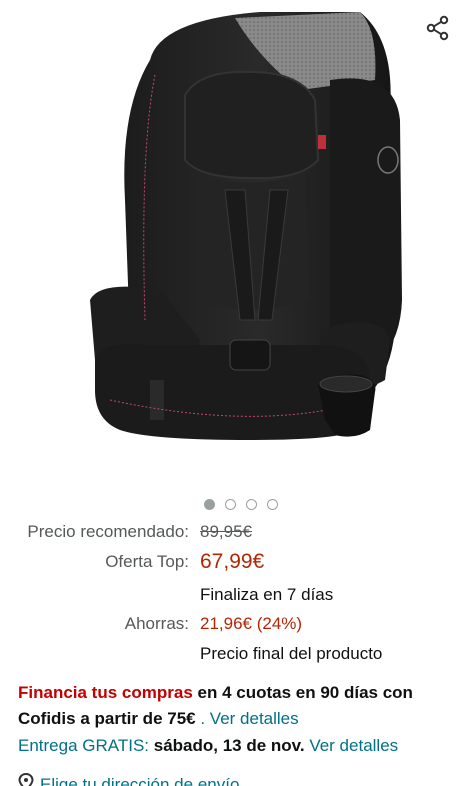  What do you see at coordinates (232, 561) in the screenshot?
I see `offer-price-value: 67,99€` at bounding box center [232, 561].